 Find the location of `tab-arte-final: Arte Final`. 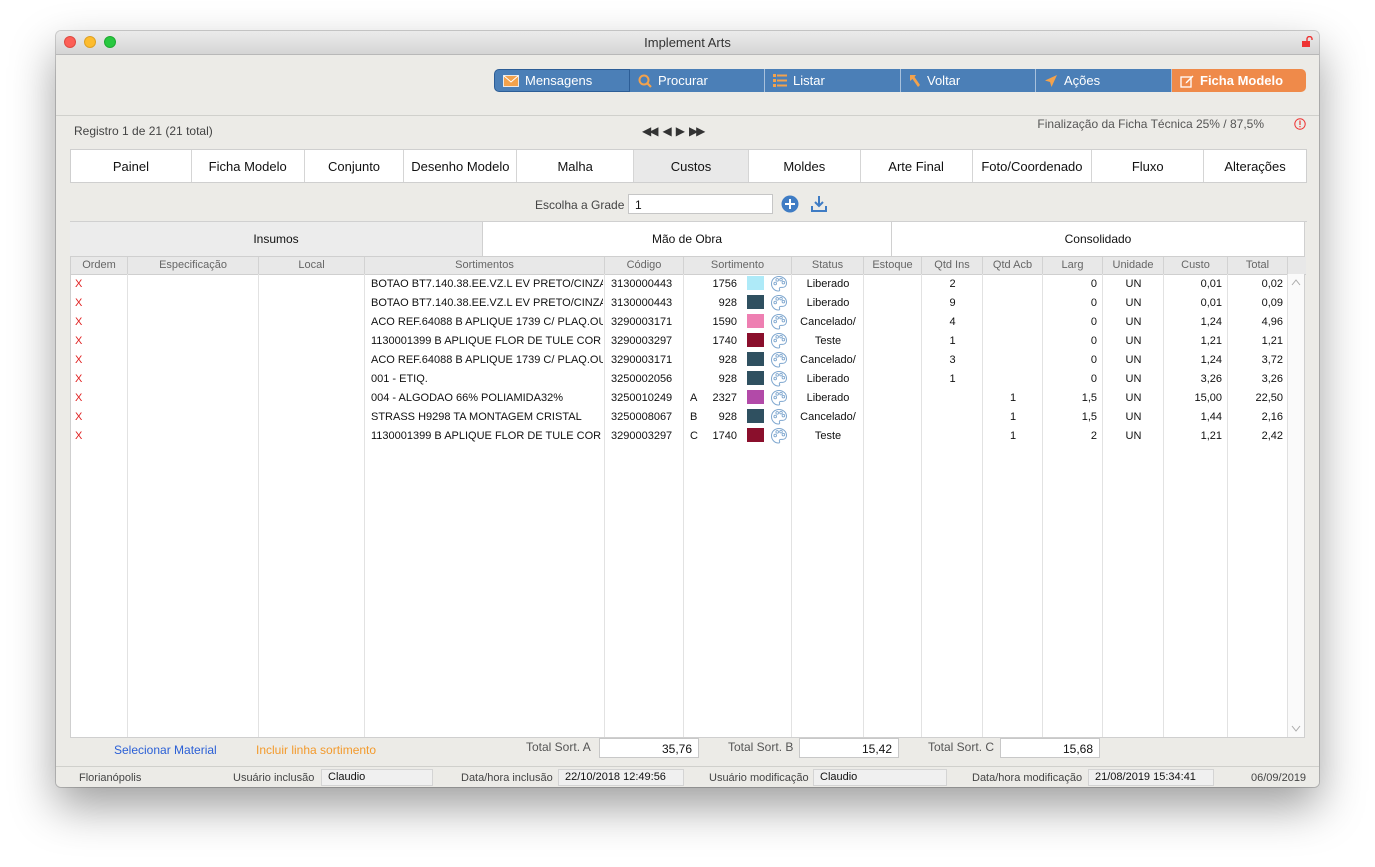

tab-arte-final: Arte Final is located at coordinates (917, 166).